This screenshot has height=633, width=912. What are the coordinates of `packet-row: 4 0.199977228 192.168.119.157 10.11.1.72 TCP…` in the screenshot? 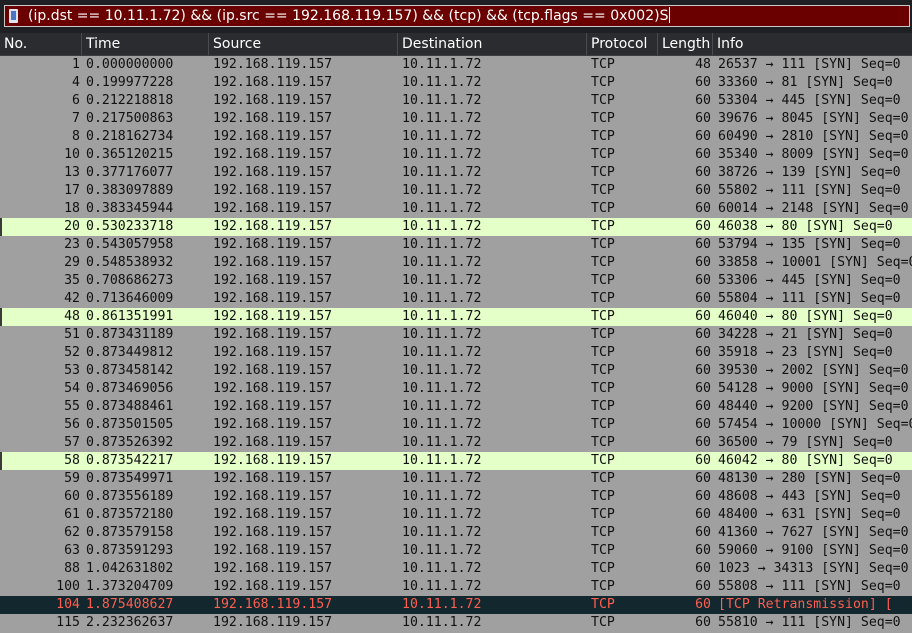 It's located at (456, 83).